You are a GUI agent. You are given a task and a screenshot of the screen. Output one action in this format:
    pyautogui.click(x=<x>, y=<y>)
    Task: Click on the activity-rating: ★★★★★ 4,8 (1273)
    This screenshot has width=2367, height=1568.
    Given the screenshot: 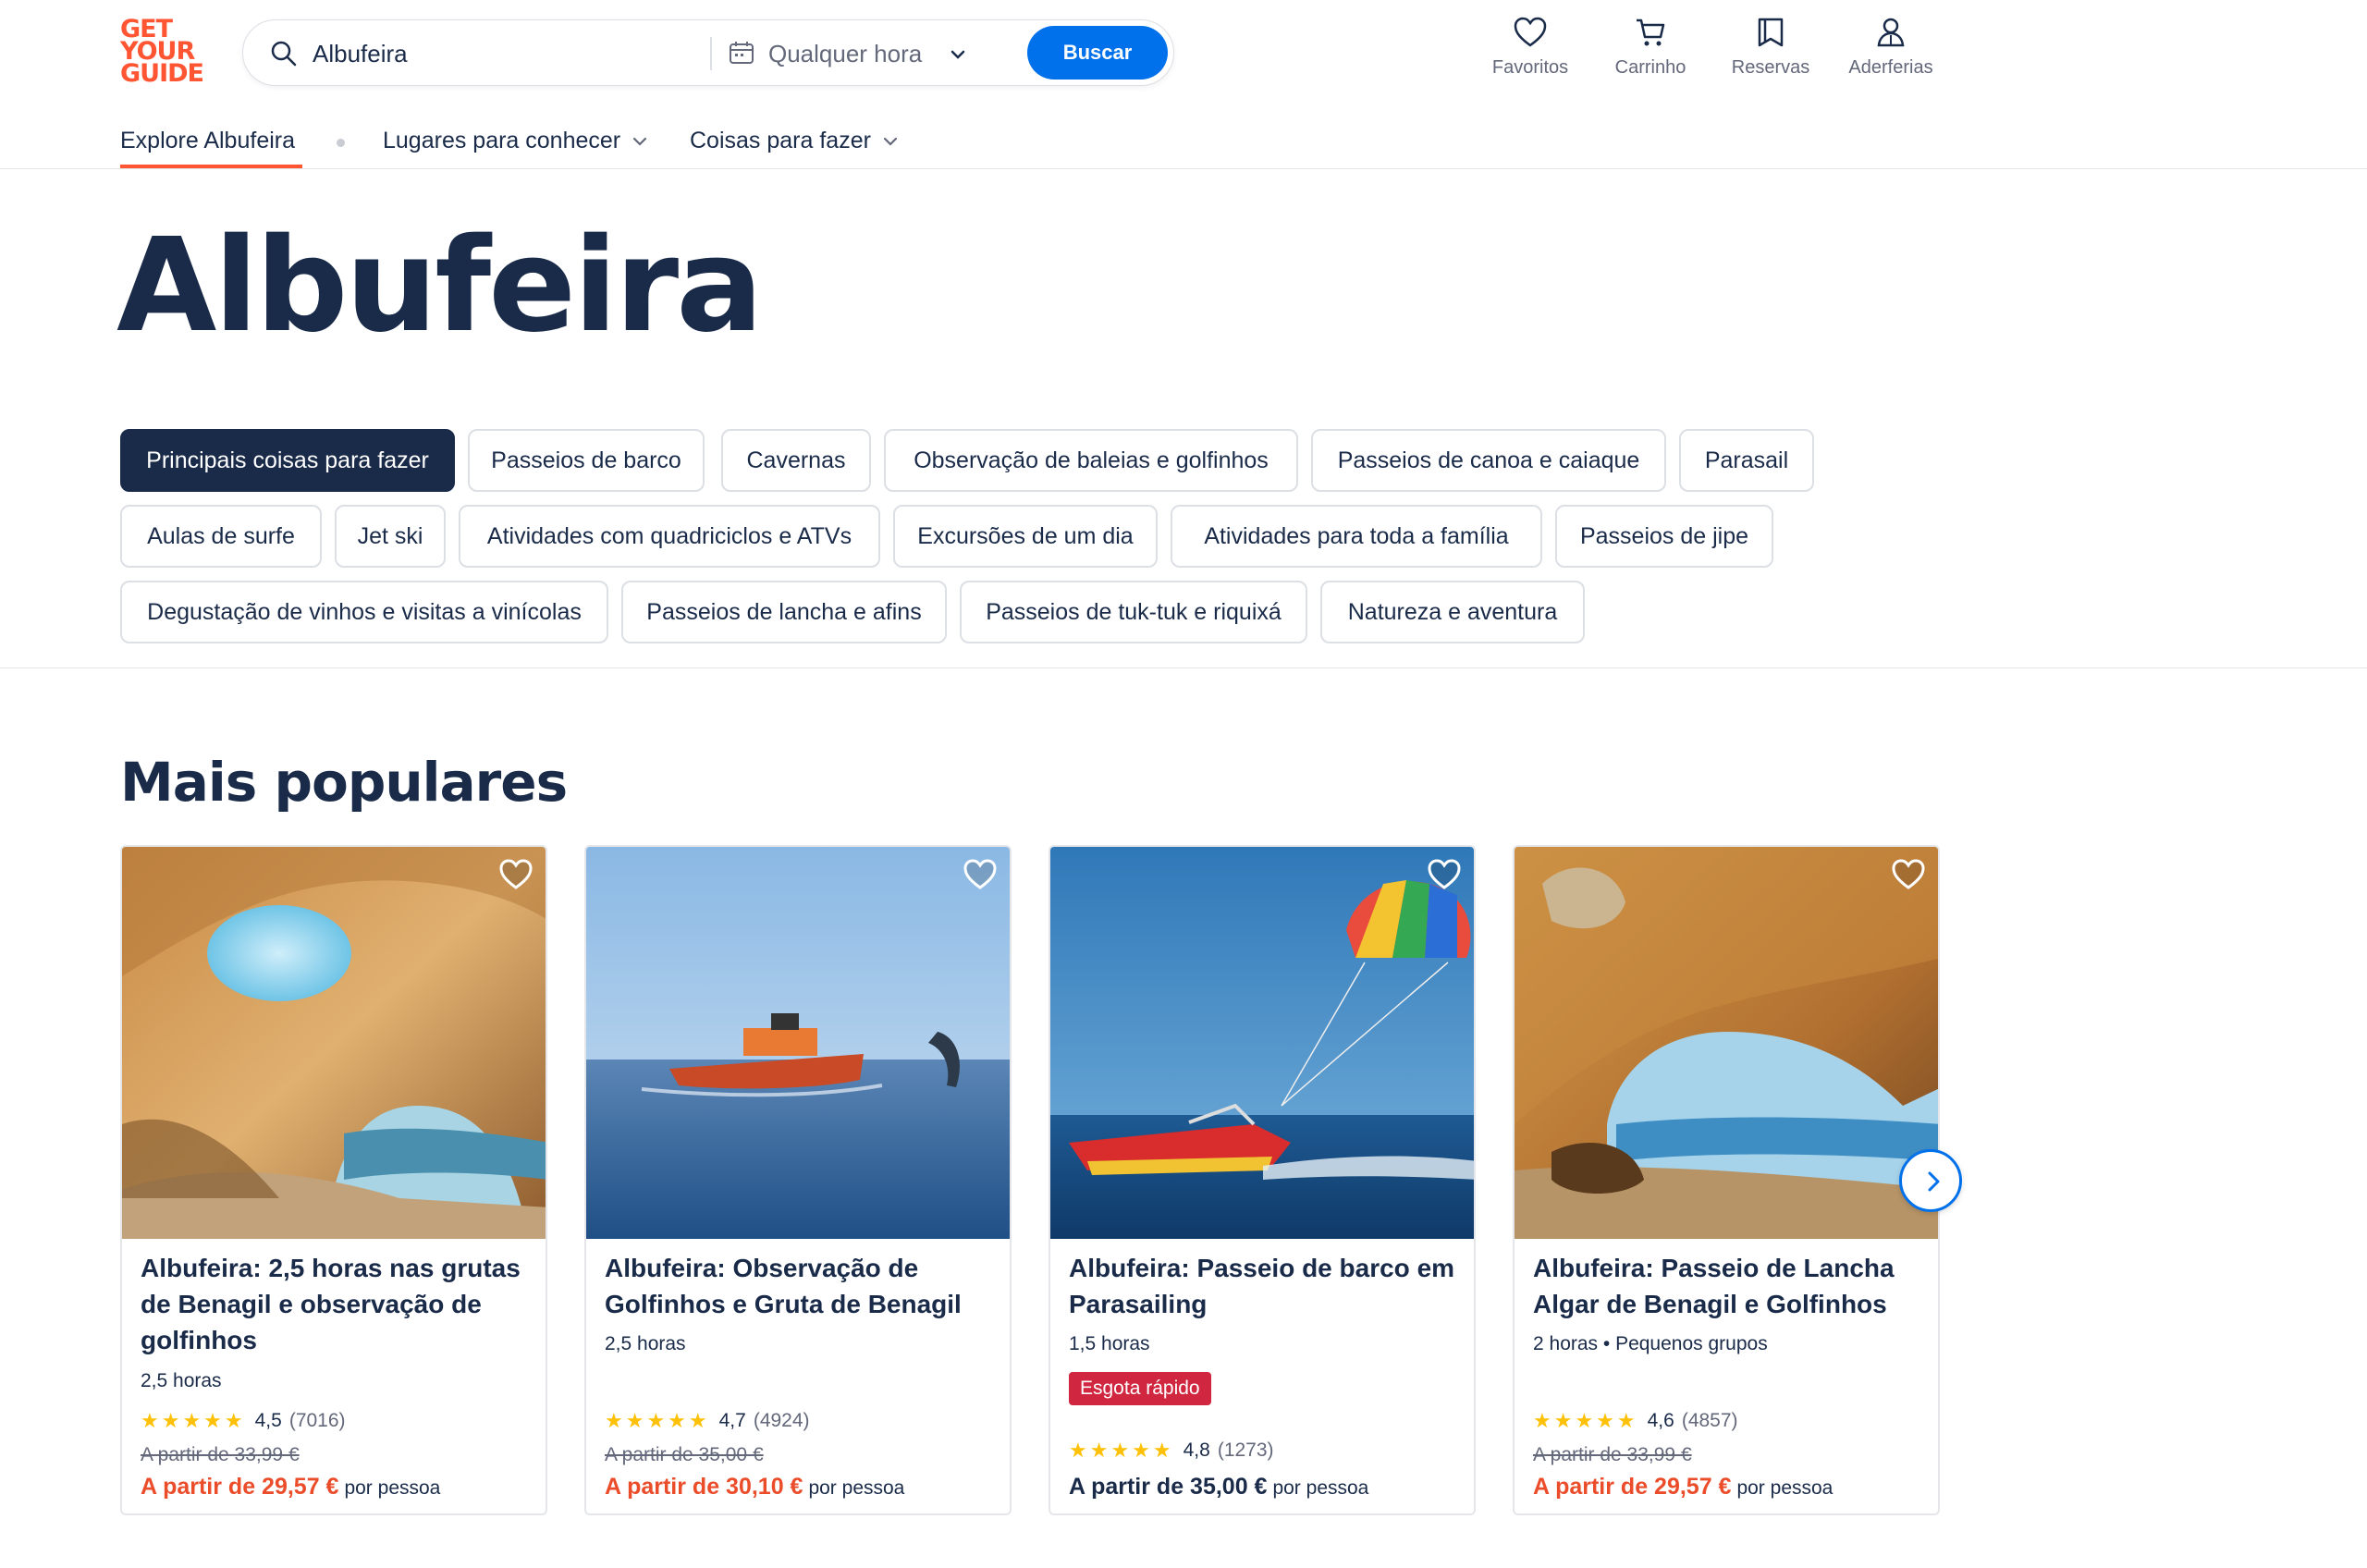 What is the action you would take?
    pyautogui.click(x=1171, y=1451)
    